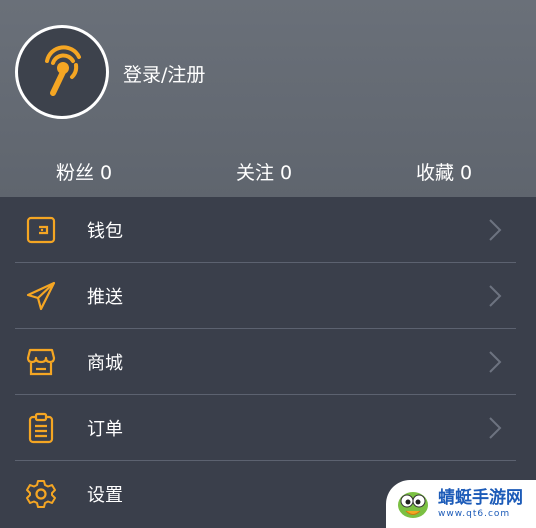  I want to click on avatar, so click(62, 72).